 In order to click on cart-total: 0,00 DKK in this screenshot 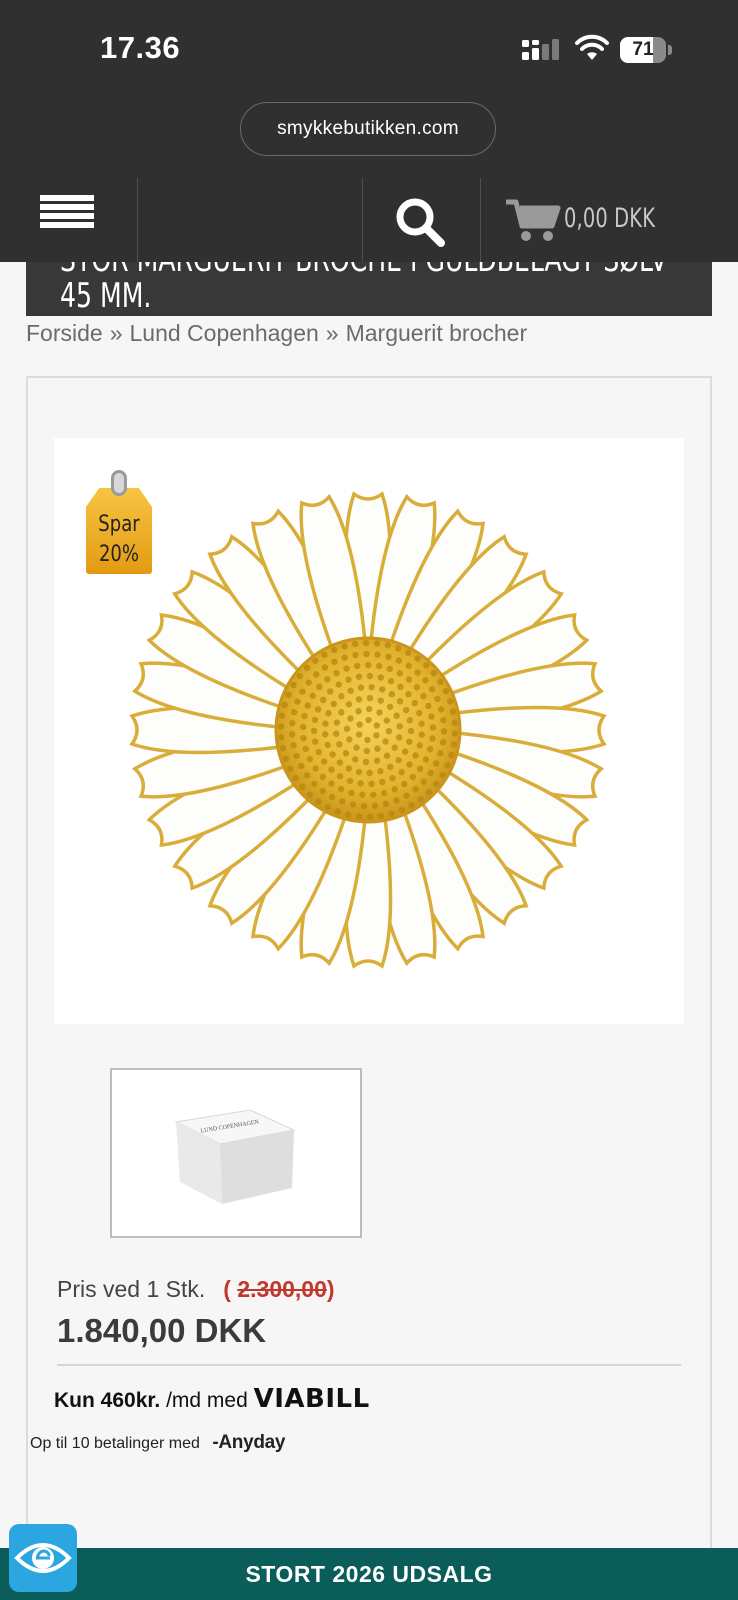, I will do `click(609, 218)`.